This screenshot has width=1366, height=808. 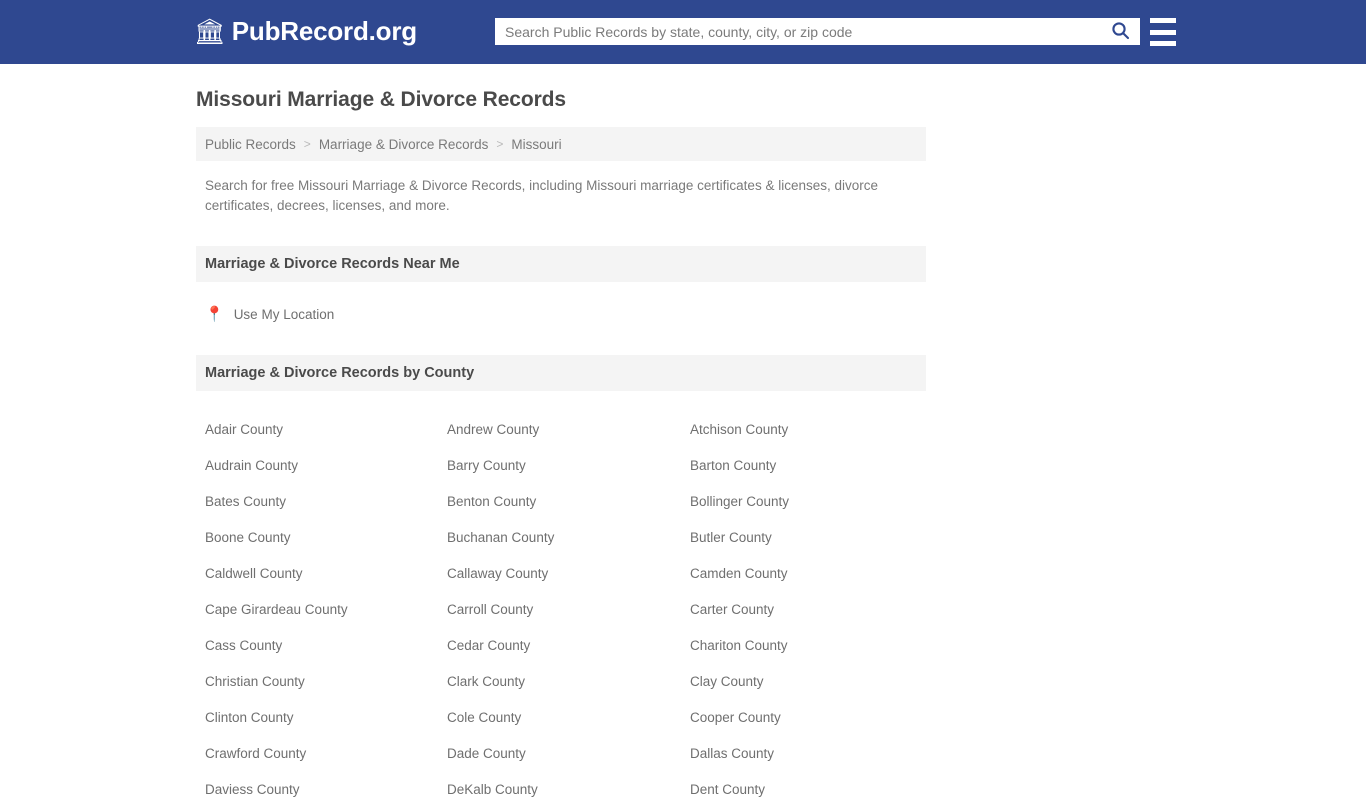 I want to click on county-link: Christian County, so click(x=326, y=682).